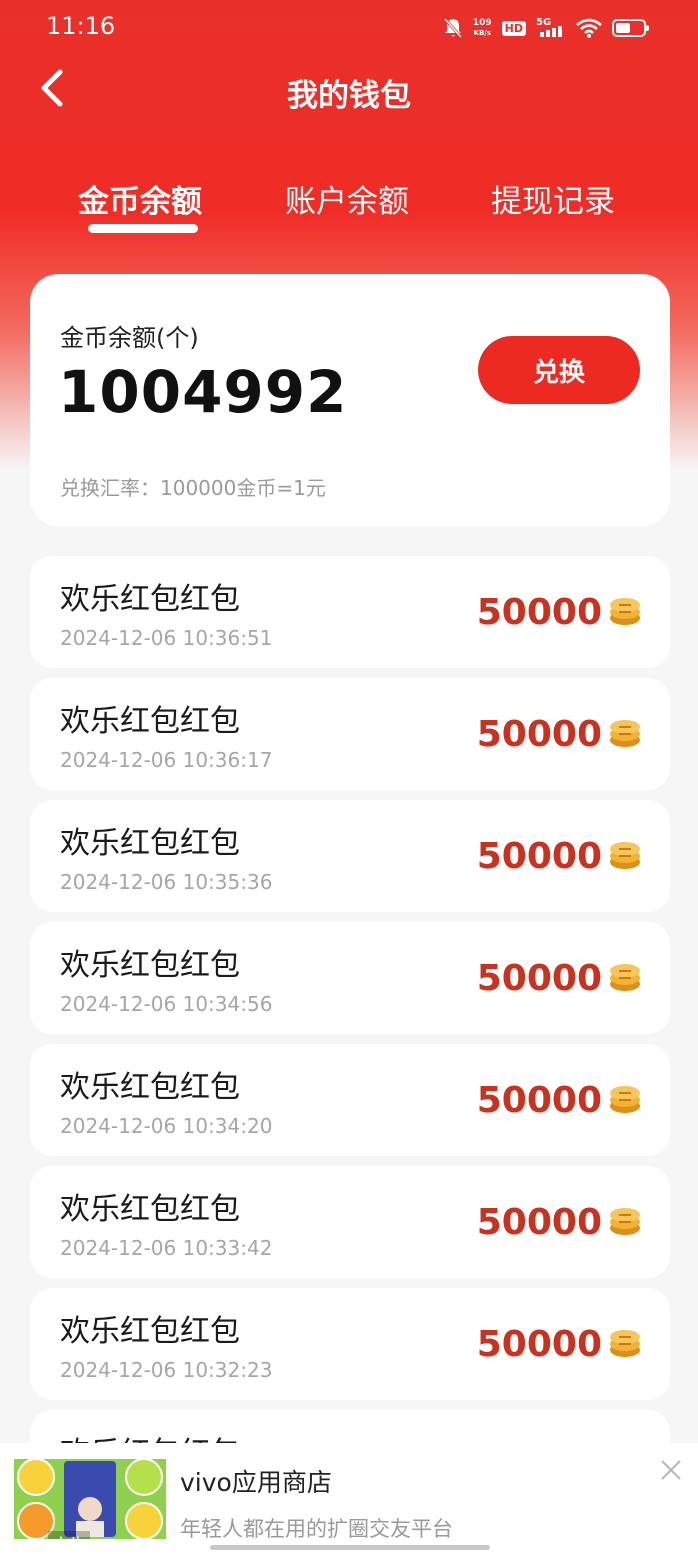 Image resolution: width=698 pixels, height=1554 pixels. I want to click on record-time: 2024-12-06 10:32:23, so click(166, 1370).